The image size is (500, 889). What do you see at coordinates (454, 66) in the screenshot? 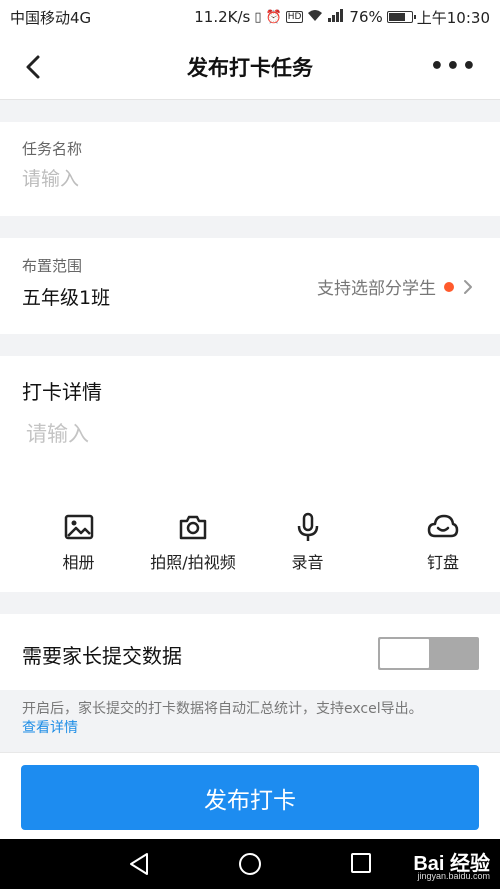
I see `more-options-icon: •••` at bounding box center [454, 66].